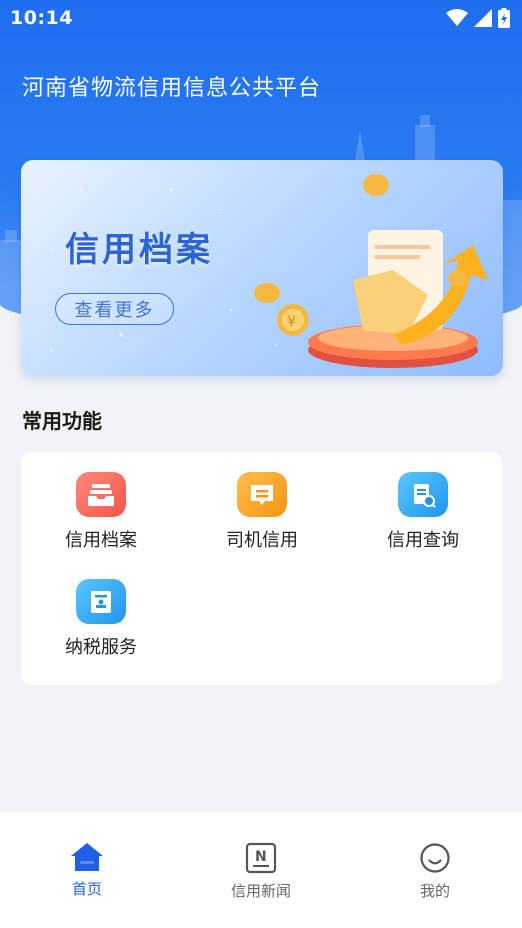  Describe the element at coordinates (114, 309) in the screenshot. I see `view-more-button: 查看更多` at that location.